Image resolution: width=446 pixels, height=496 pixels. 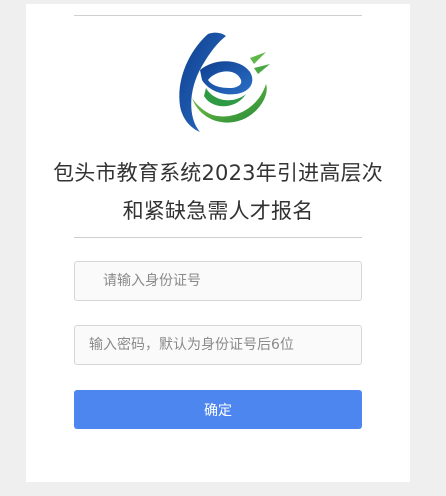 What do you see at coordinates (218, 192) in the screenshot?
I see `page-title: 包头市教育系统2023年引进高层次 和紧缺急需人才报名` at bounding box center [218, 192].